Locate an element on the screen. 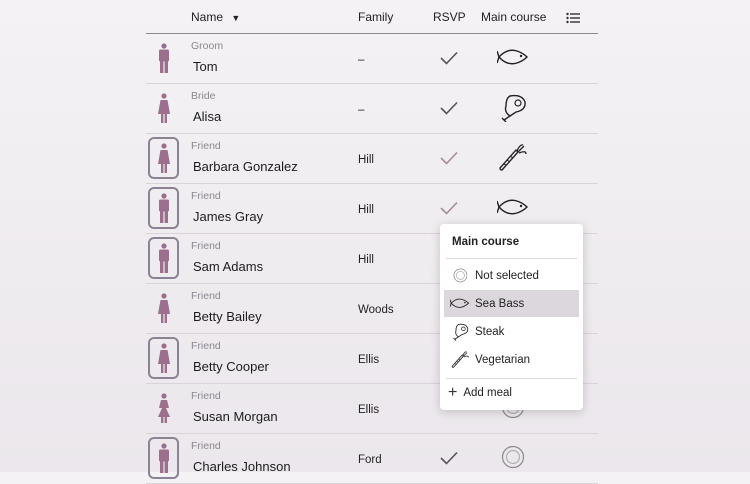 This screenshot has width=750, height=484. guest-role: Groom is located at coordinates (207, 46).